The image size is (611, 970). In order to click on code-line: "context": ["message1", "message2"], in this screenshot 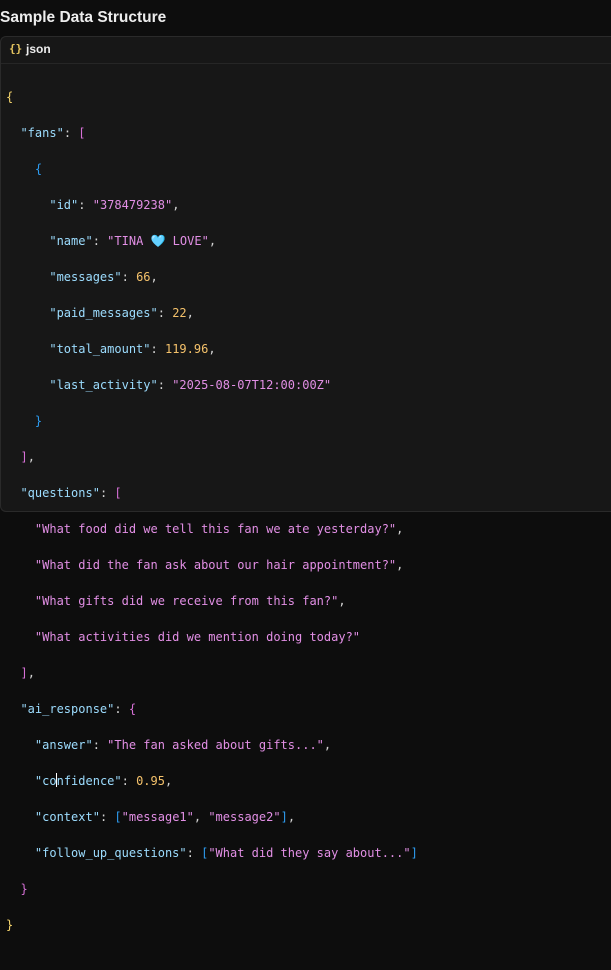, I will do `click(165, 817)`.